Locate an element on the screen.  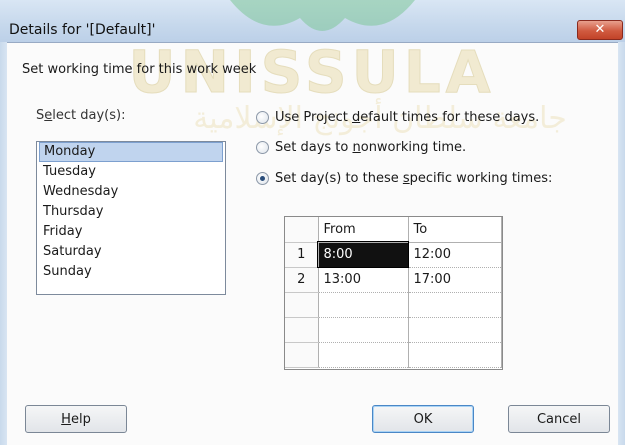
close-button: ✕ is located at coordinates (600, 30).